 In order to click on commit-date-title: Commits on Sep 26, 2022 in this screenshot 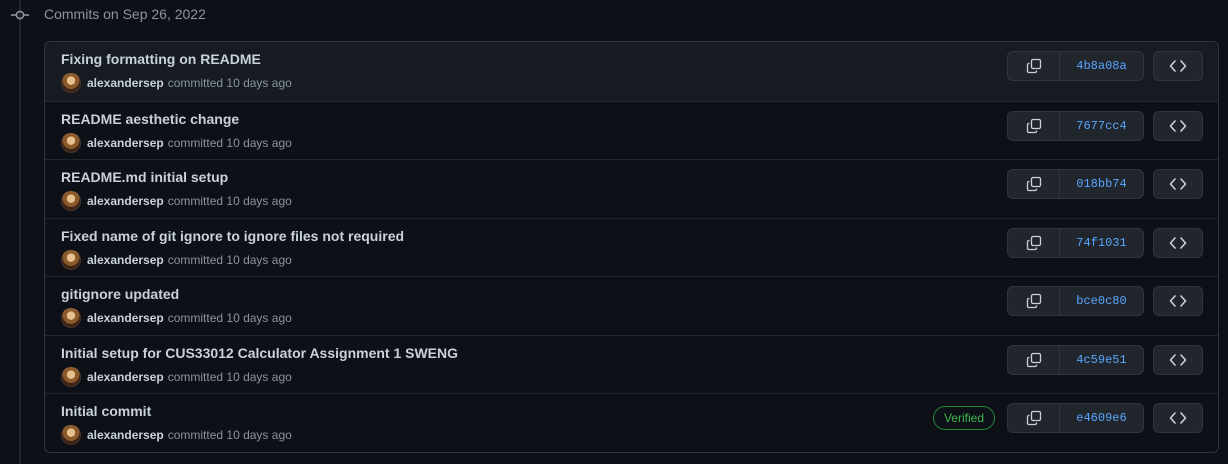, I will do `click(125, 14)`.